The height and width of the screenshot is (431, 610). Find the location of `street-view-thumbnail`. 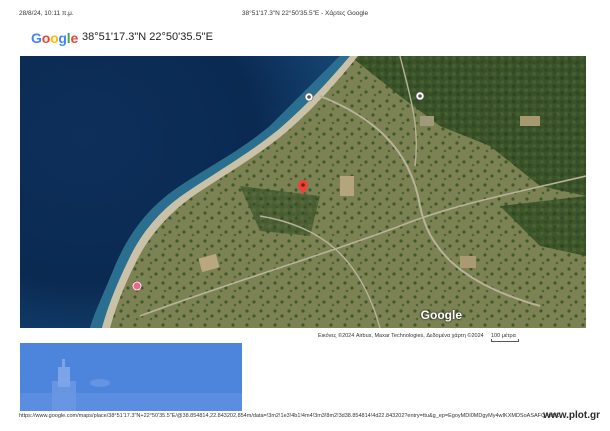

street-view-thumbnail is located at coordinates (131, 377).